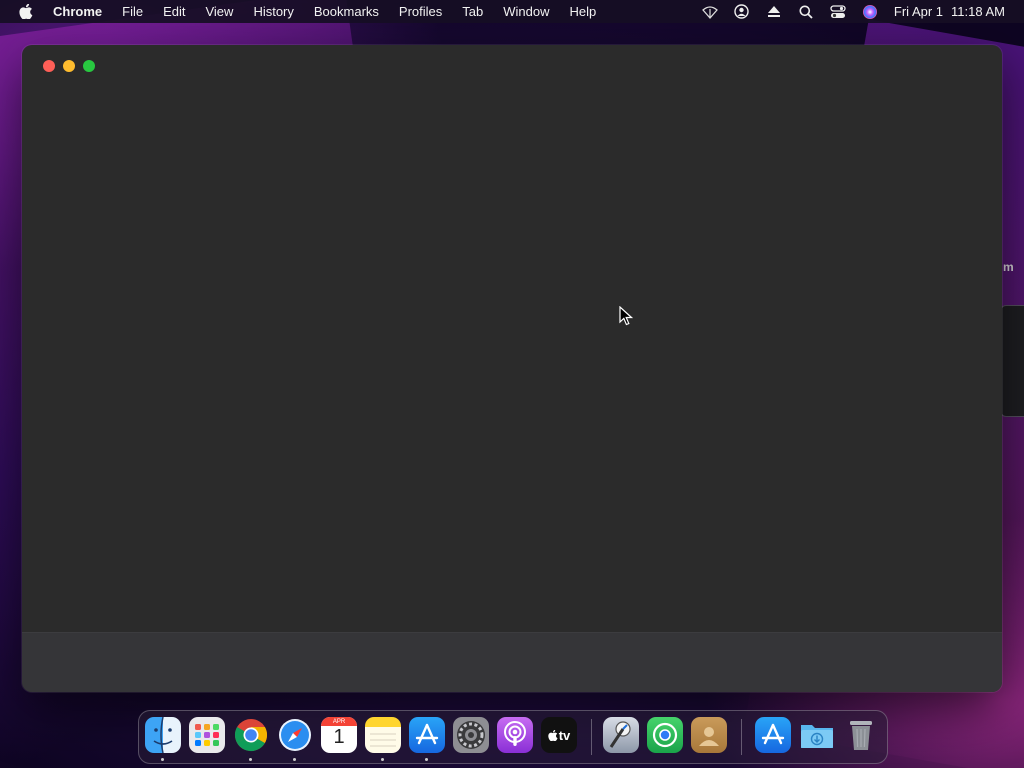  What do you see at coordinates (526, 11) in the screenshot?
I see `menu-window: Window` at bounding box center [526, 11].